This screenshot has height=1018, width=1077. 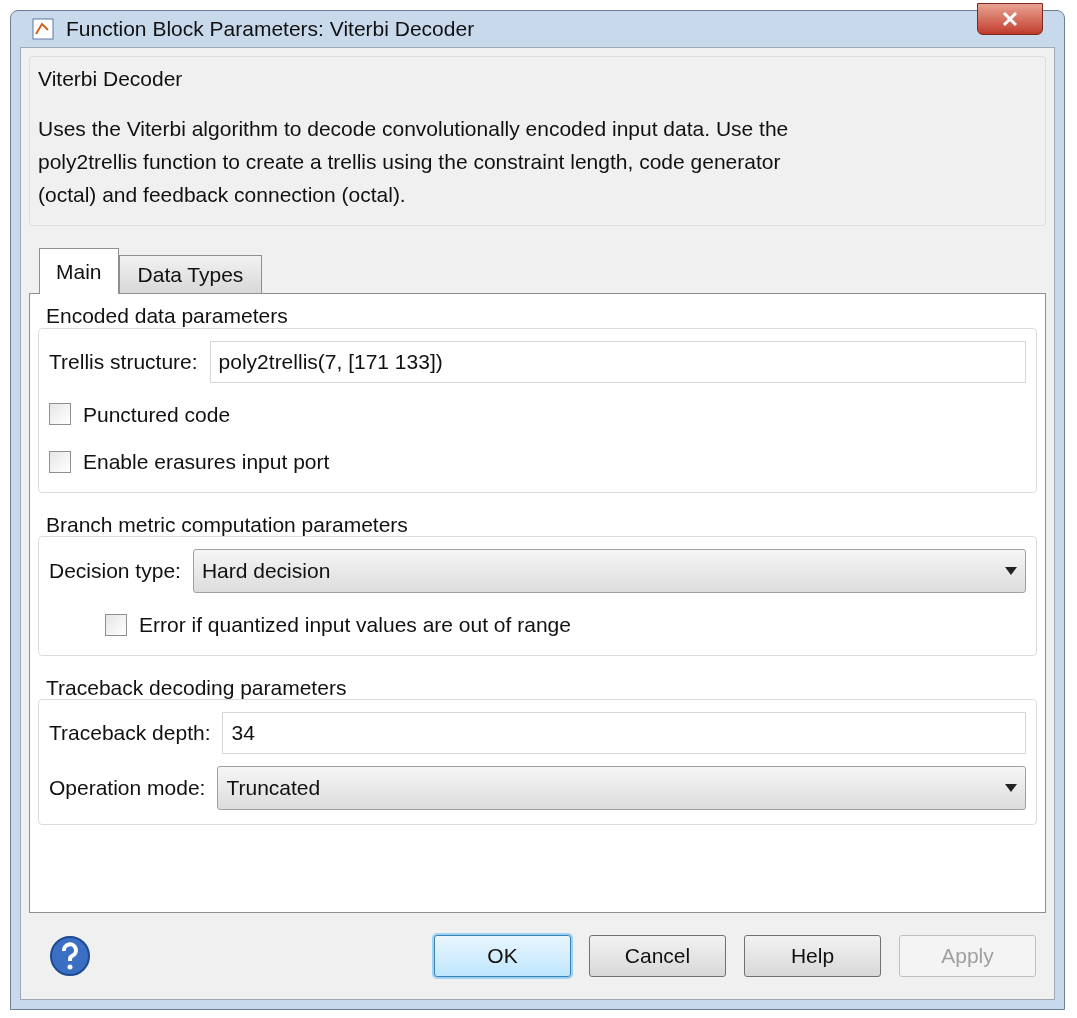 I want to click on dialog-button: Cancel, so click(x=657, y=956).